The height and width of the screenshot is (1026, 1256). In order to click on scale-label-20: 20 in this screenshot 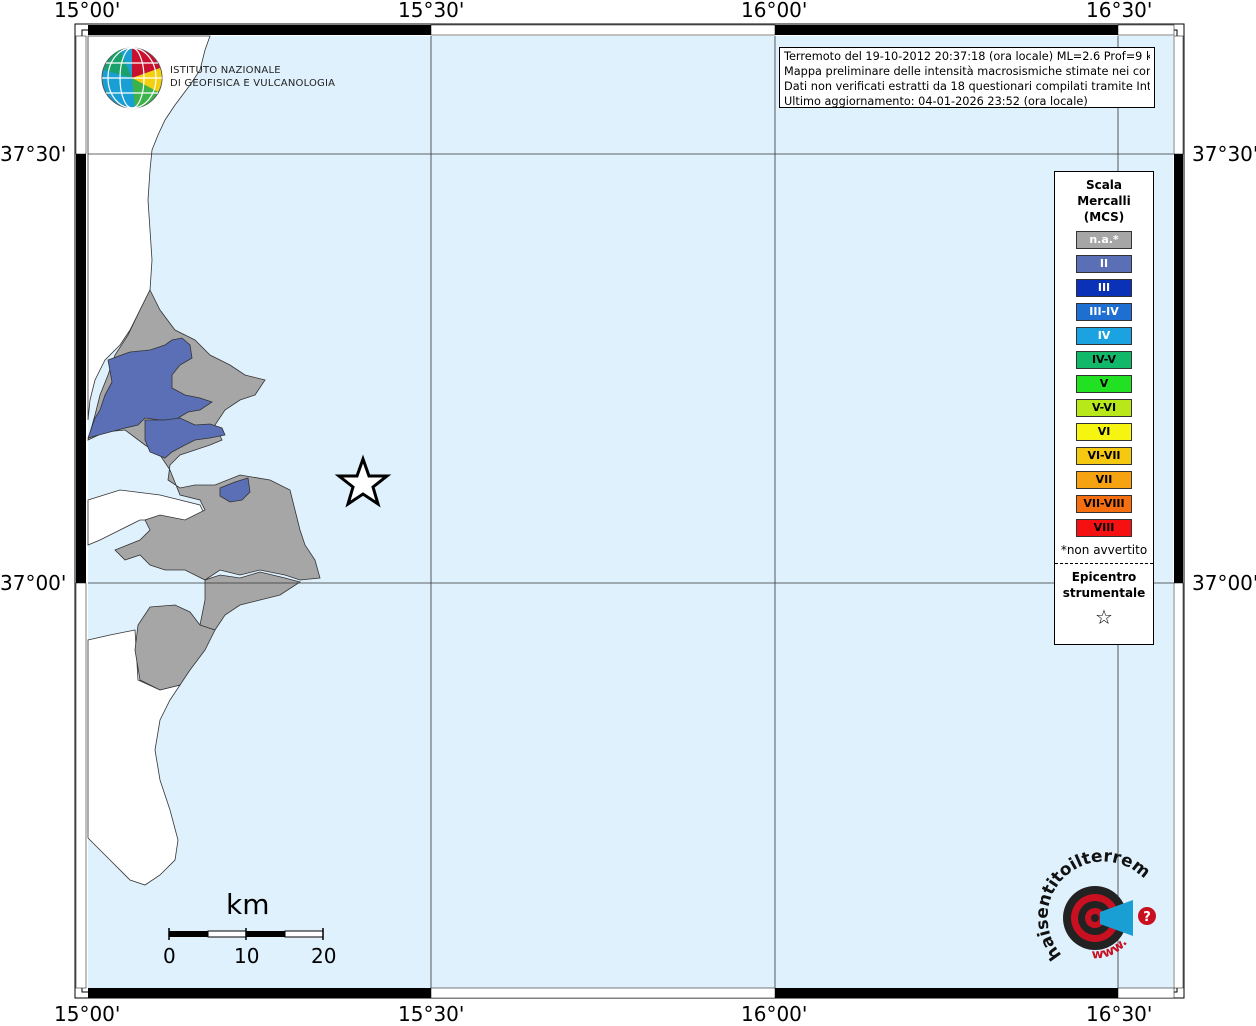, I will do `click(324, 956)`.